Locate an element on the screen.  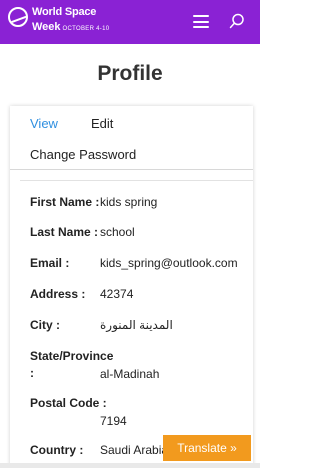
field-value: 7194 is located at coordinates (113, 421).